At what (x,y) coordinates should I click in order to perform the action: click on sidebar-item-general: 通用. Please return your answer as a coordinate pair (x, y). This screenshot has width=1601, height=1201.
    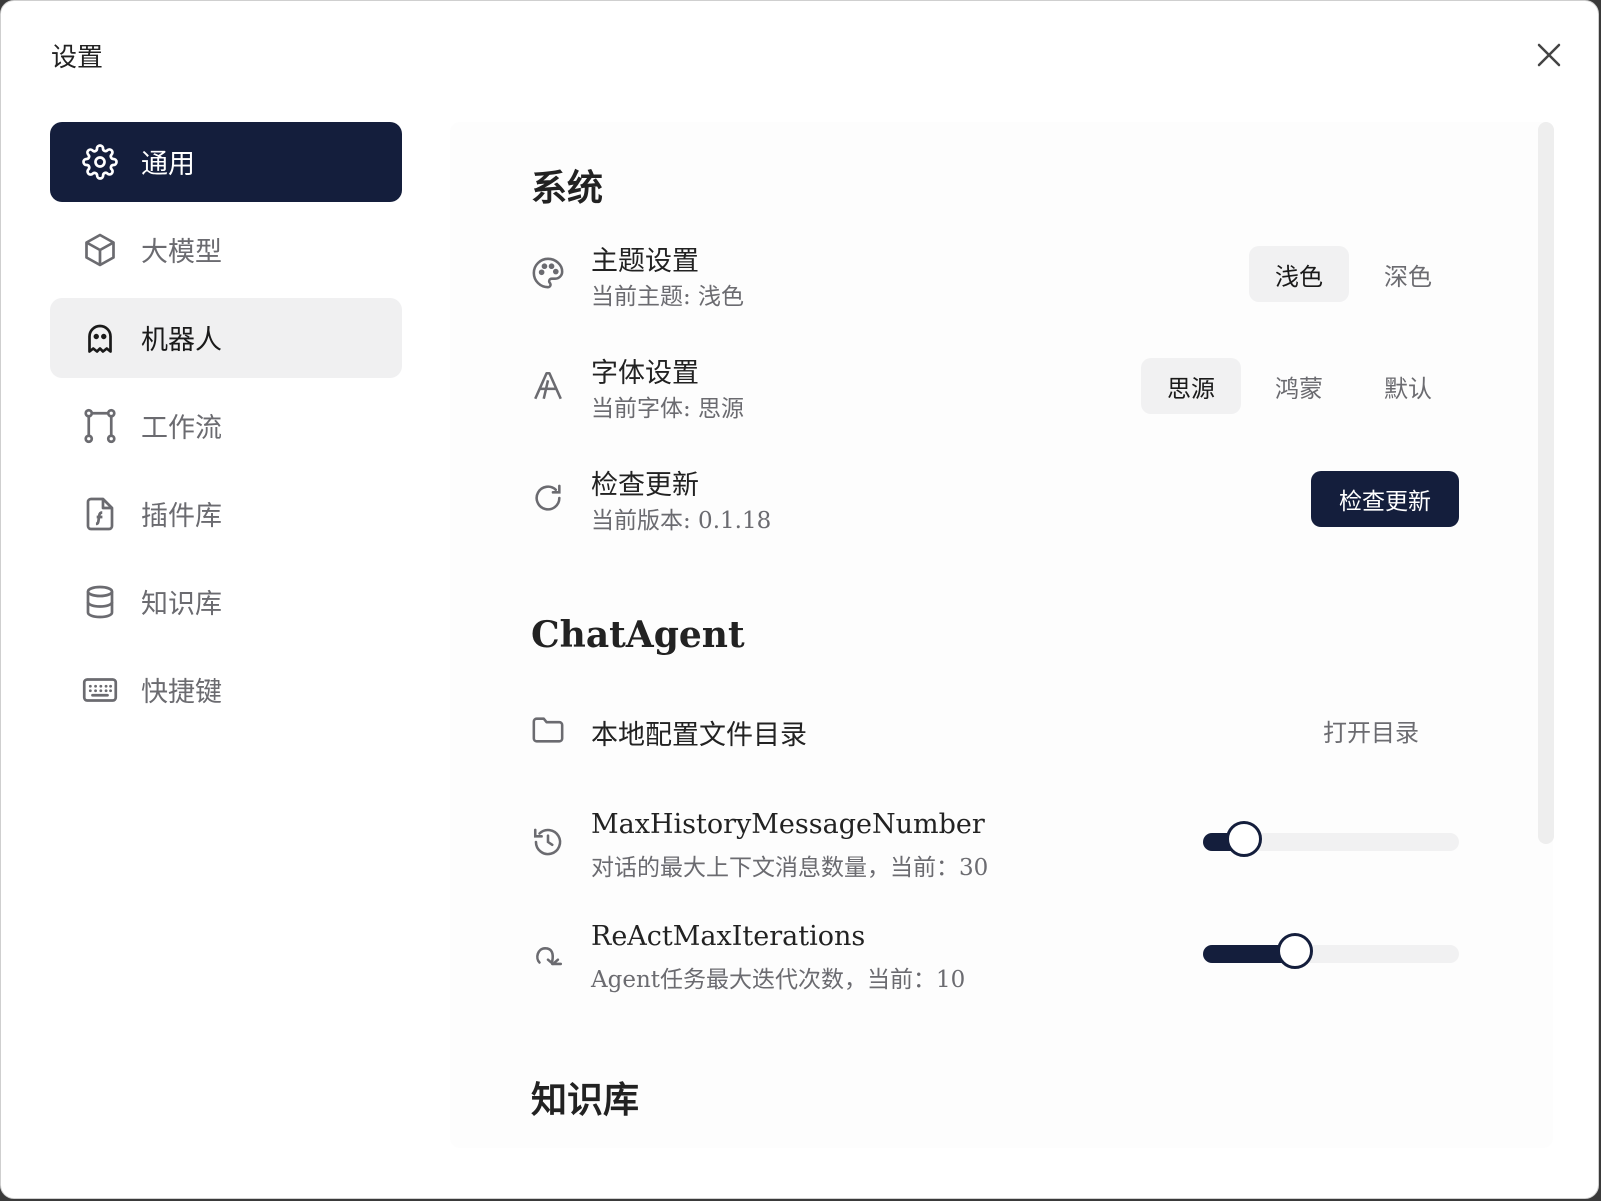
    Looking at the image, I should click on (226, 162).